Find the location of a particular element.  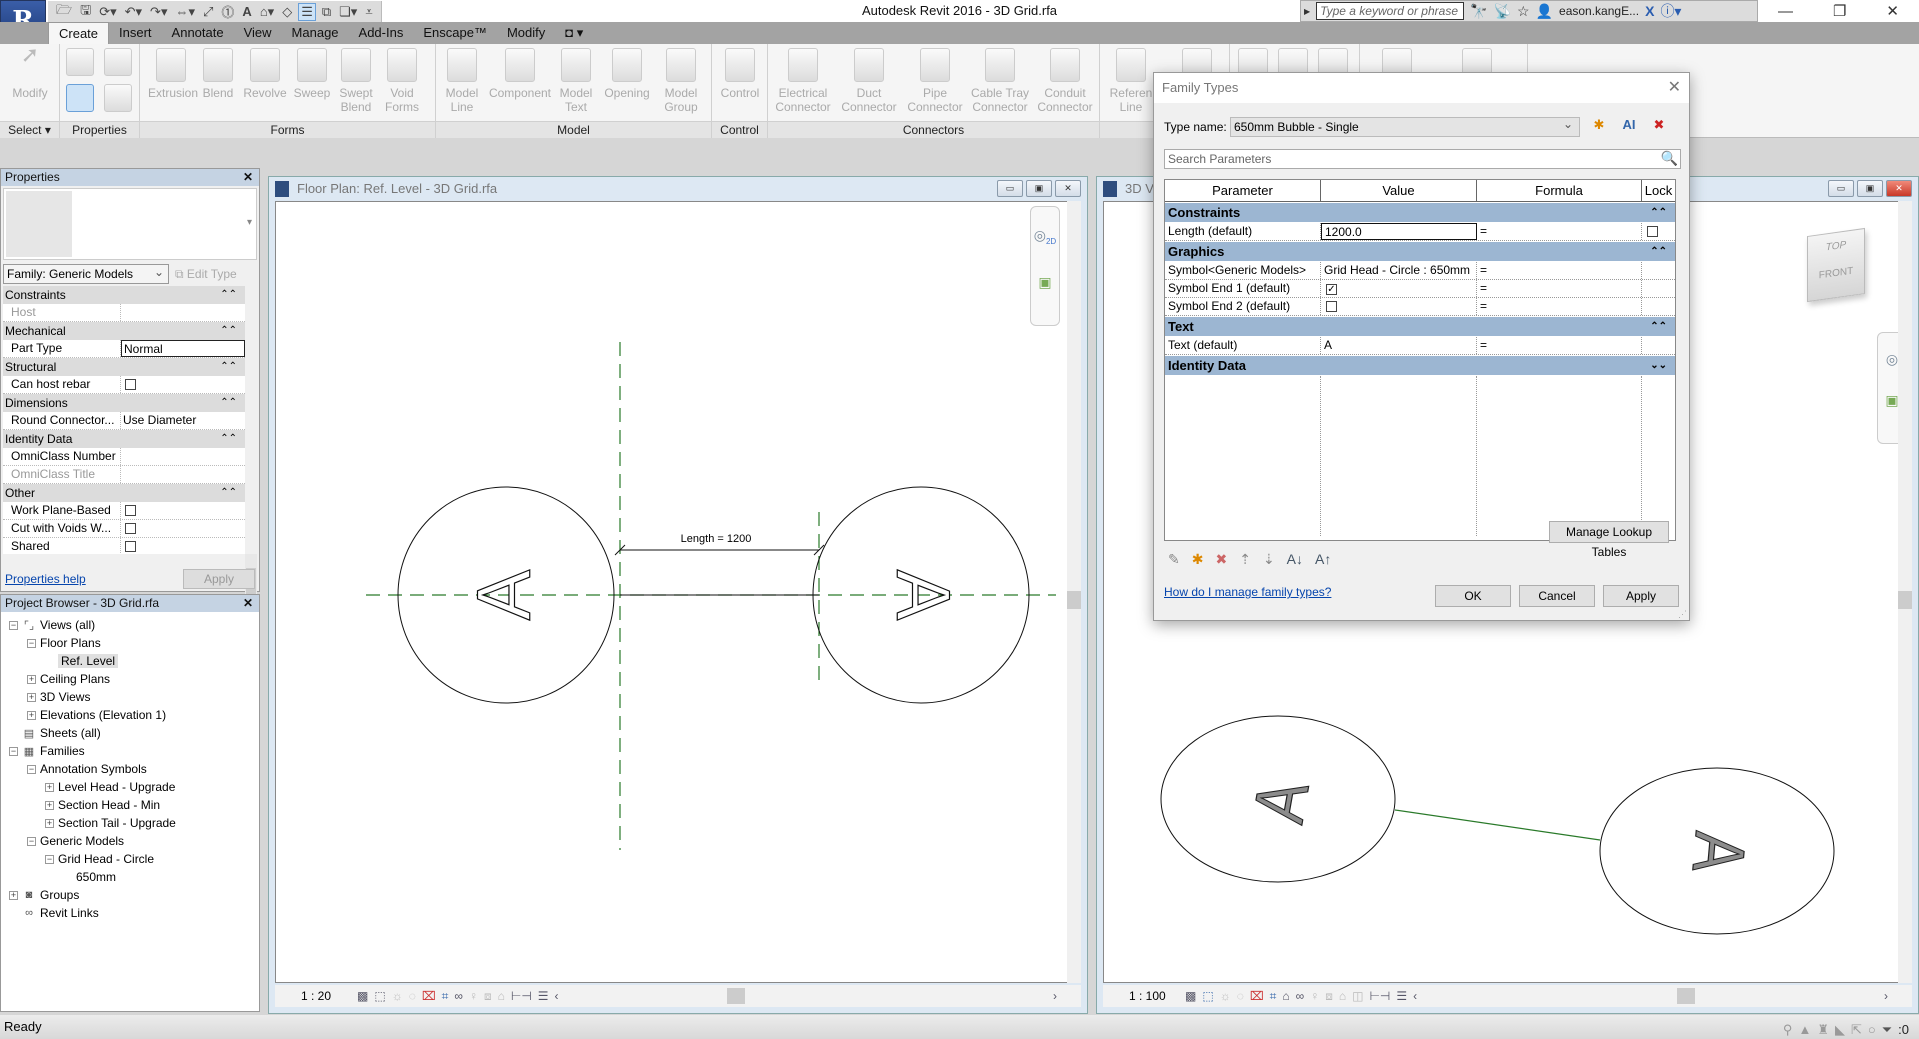

model-text-button: Model Text is located at coordinates (576, 81).